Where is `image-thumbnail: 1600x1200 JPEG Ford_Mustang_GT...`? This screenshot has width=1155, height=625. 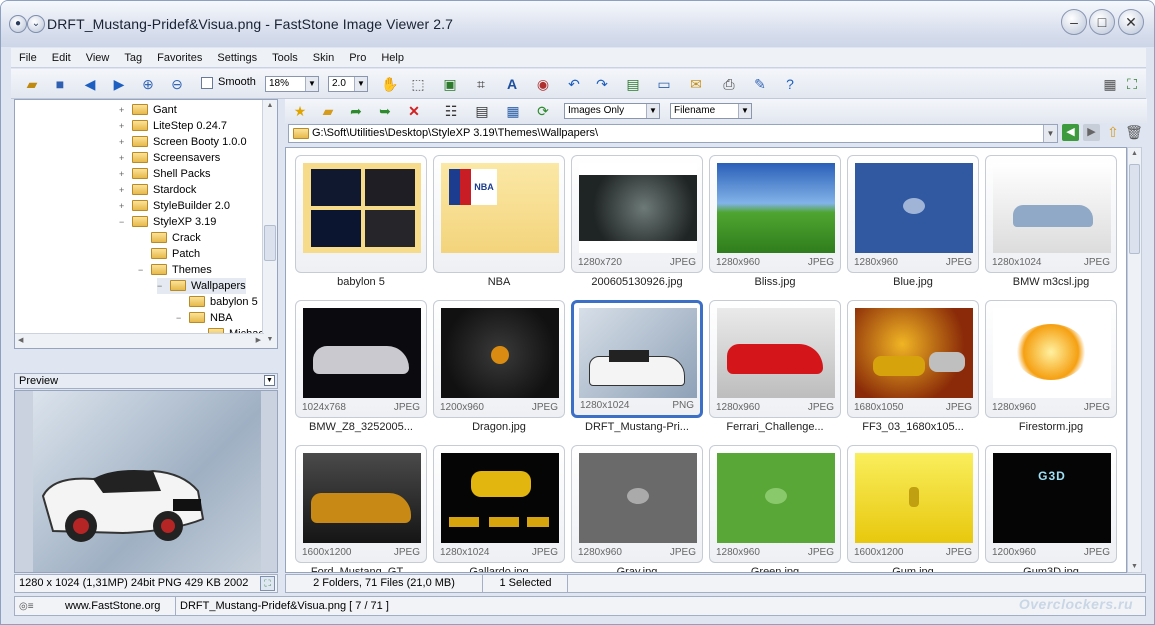 image-thumbnail: 1600x1200 JPEG Ford_Mustang_GT... is located at coordinates (361, 508).